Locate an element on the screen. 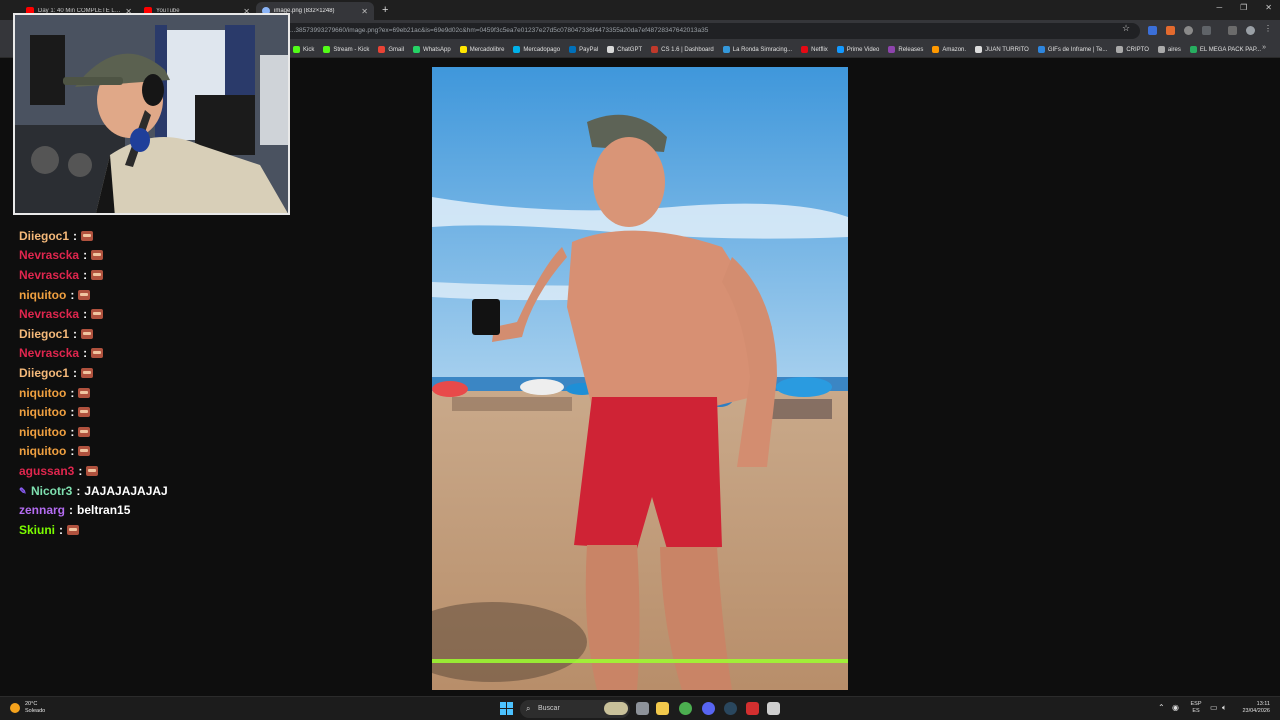 This screenshot has height=720, width=1280. bookmark-label: Gmail is located at coordinates (396, 49).